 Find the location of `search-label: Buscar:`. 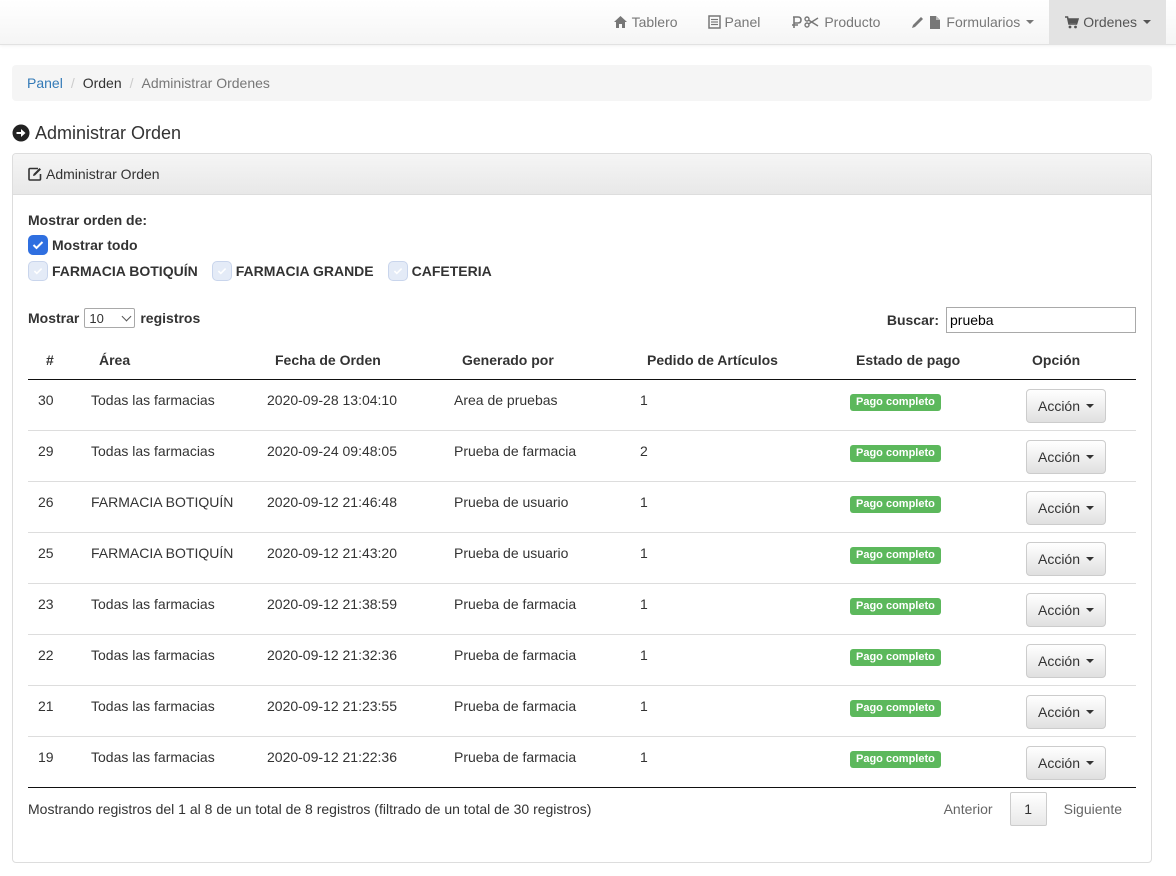

search-label: Buscar: is located at coordinates (912, 320).